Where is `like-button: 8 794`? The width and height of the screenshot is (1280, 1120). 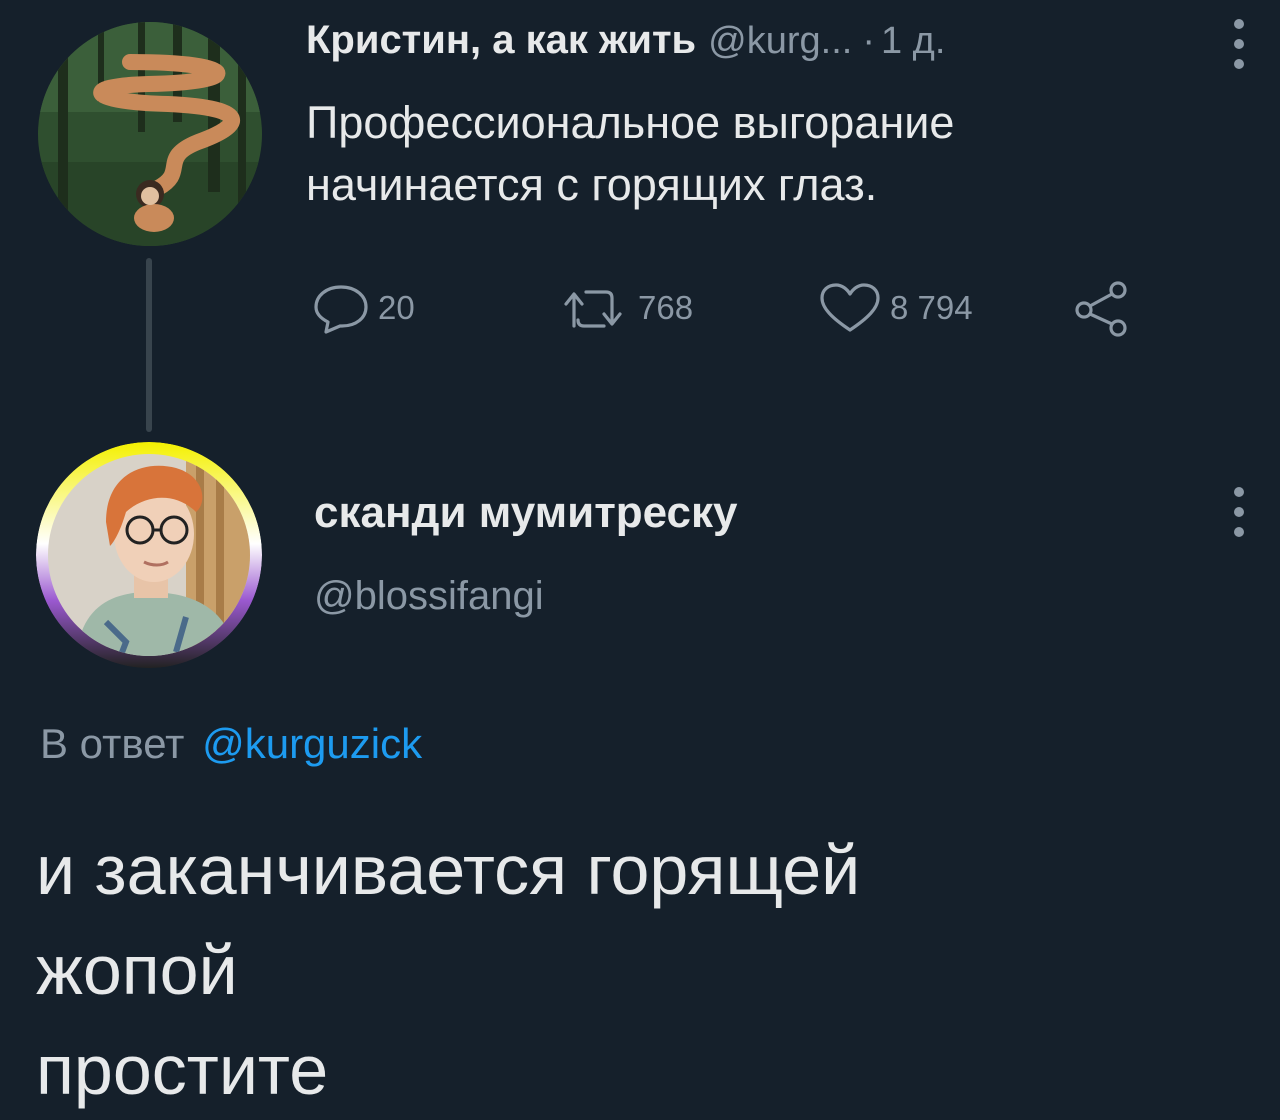 like-button: 8 794 is located at coordinates (895, 308).